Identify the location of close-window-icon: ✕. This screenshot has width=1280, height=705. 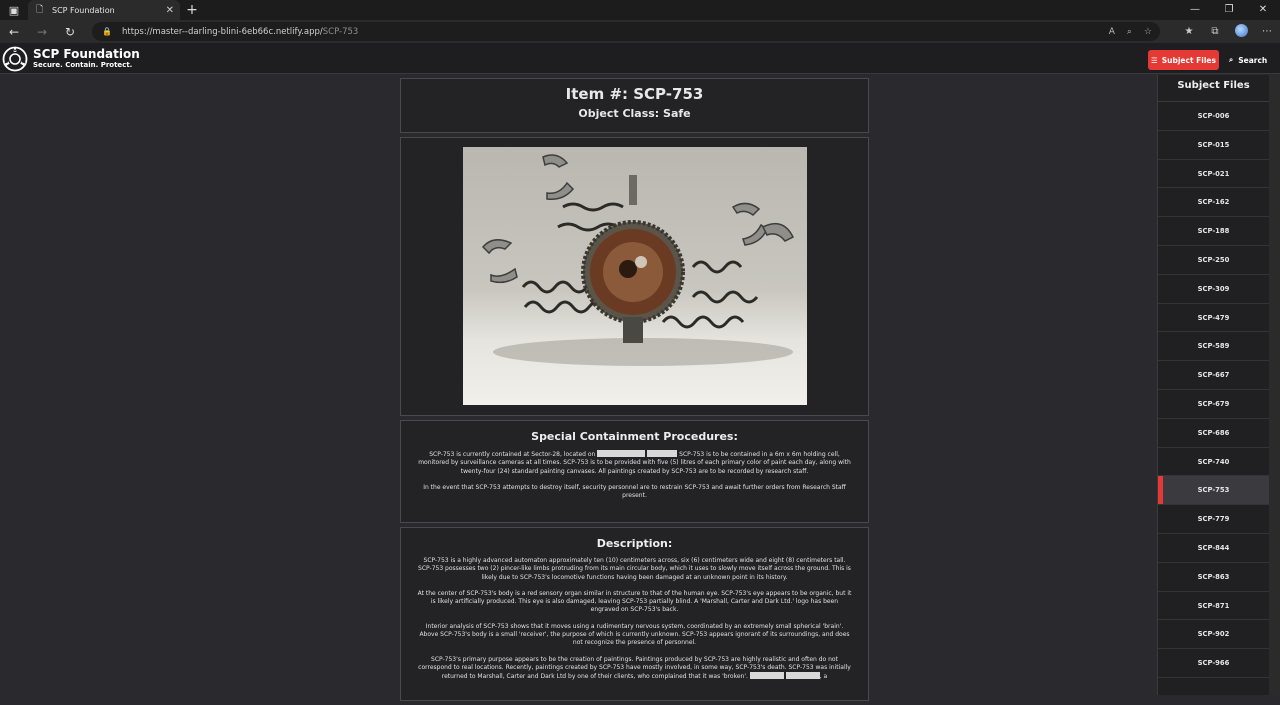
(1263, 10).